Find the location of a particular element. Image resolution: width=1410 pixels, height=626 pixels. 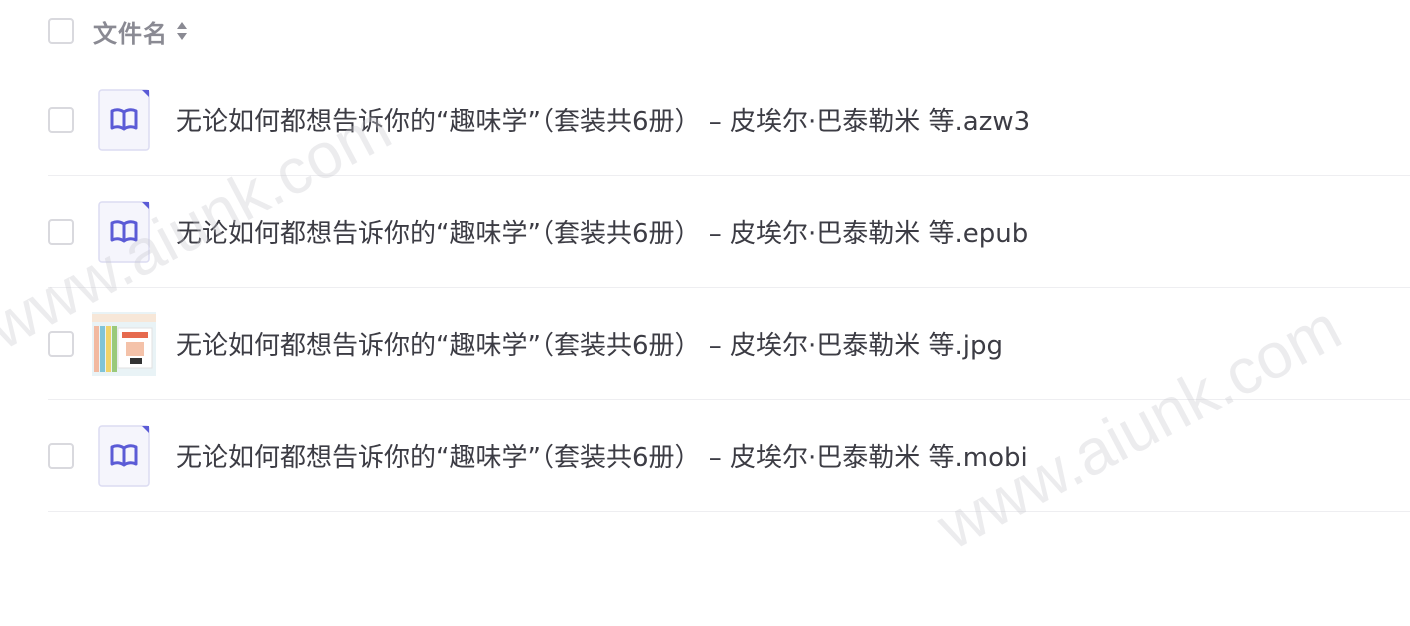

file-name: 无论如何都想告诉你的“趣味学”（套装共6册） – 皮埃尔·巴泰勒米 等.azw3 is located at coordinates (603, 119).